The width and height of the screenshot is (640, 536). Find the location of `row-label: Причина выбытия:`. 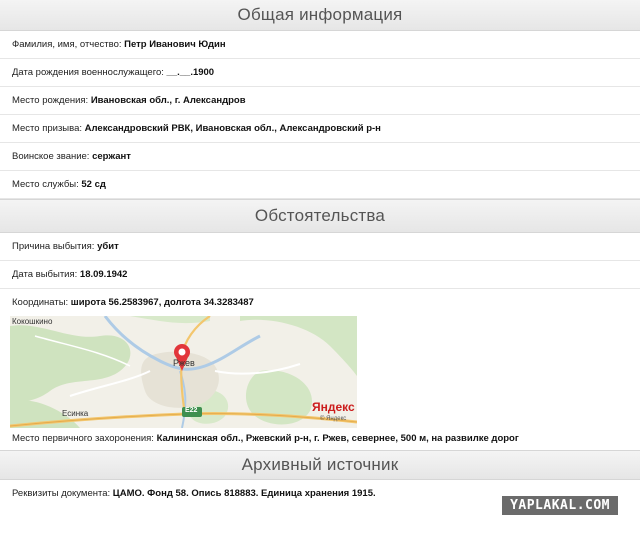

row-label: Причина выбытия: is located at coordinates (55, 246).